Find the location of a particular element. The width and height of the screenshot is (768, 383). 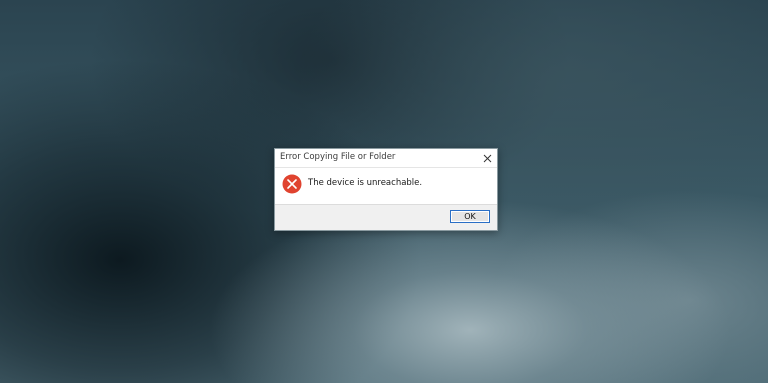

close-icon is located at coordinates (487, 158).